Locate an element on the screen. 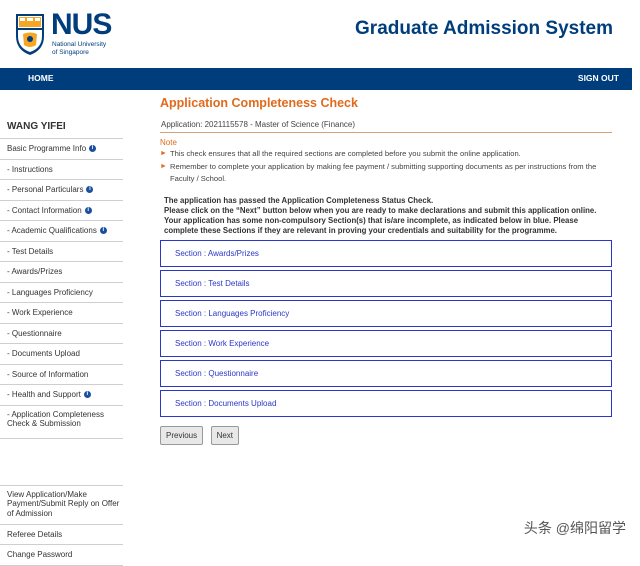 The image size is (640, 566). sidebar-item-personal-particulars: - Personal Particulars i is located at coordinates (61, 190).